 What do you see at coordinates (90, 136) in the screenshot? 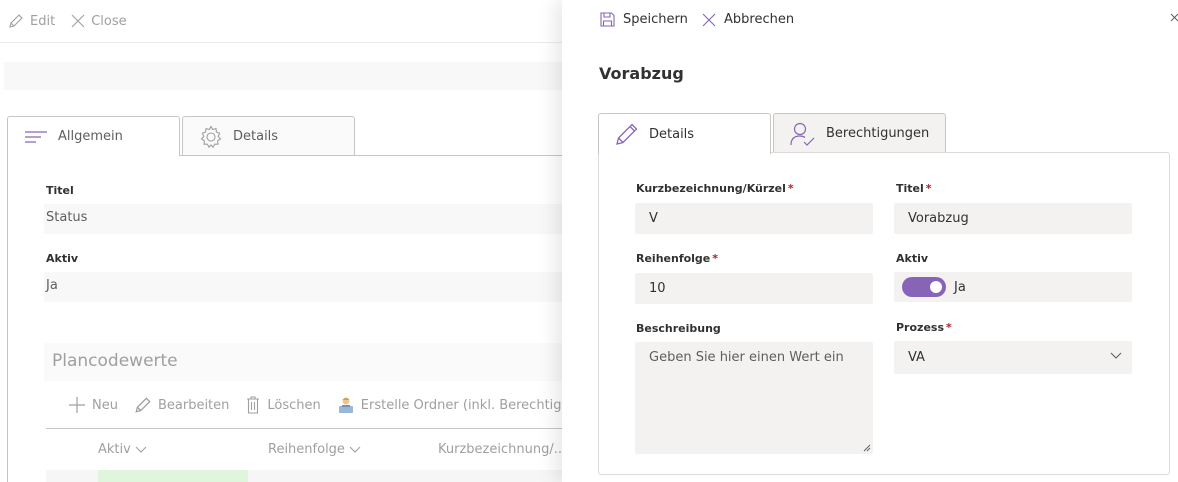
I see `tab-allgemein-label: Allgemein` at bounding box center [90, 136].